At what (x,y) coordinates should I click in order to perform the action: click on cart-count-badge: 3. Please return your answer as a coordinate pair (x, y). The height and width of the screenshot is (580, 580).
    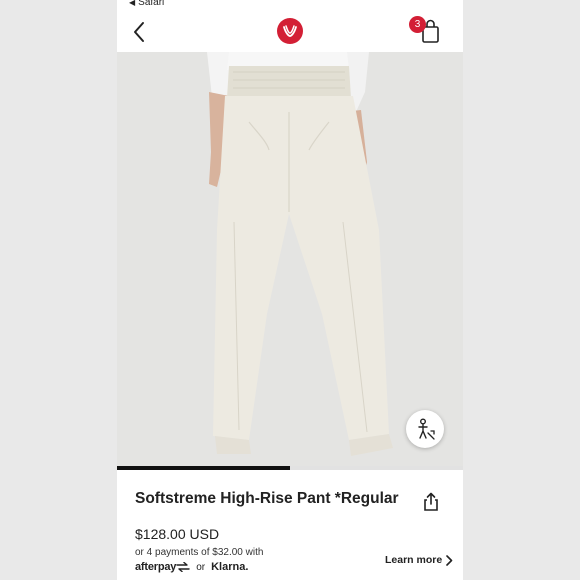
    Looking at the image, I should click on (417, 24).